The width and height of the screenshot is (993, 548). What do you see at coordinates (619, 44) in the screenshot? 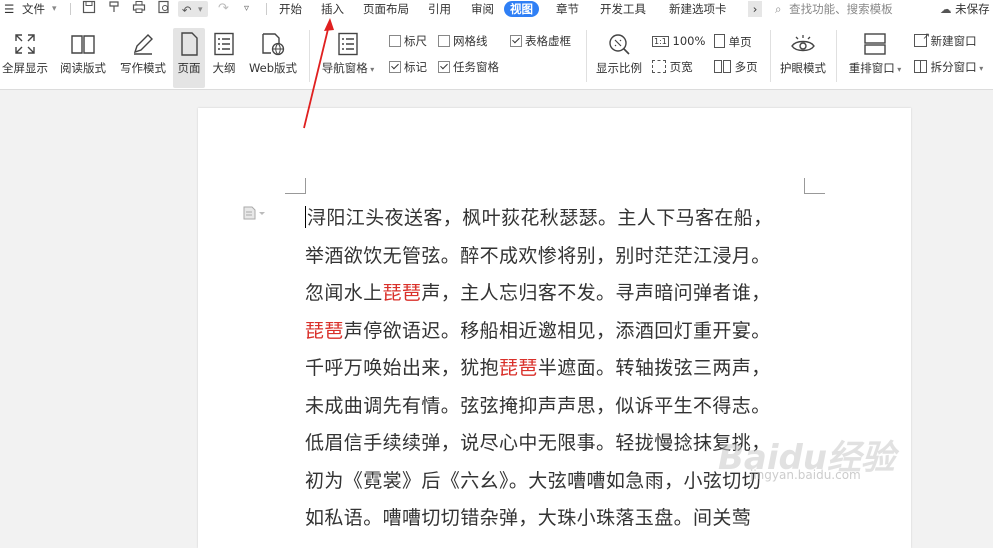
I see `zoom-magnifier-icon` at bounding box center [619, 44].